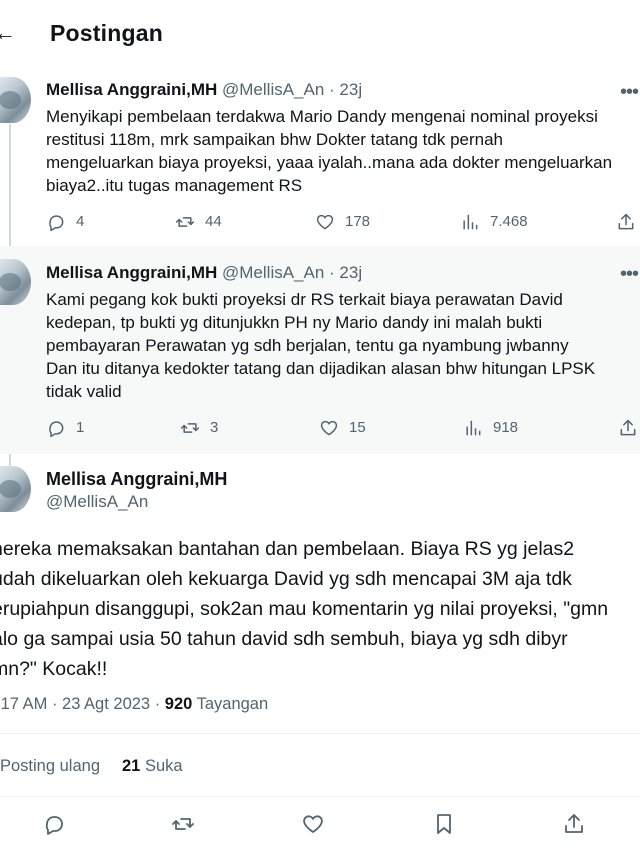 This screenshot has width=640, height=853. Describe the element at coordinates (131, 766) in the screenshot. I see `likes-total: 21` at that location.